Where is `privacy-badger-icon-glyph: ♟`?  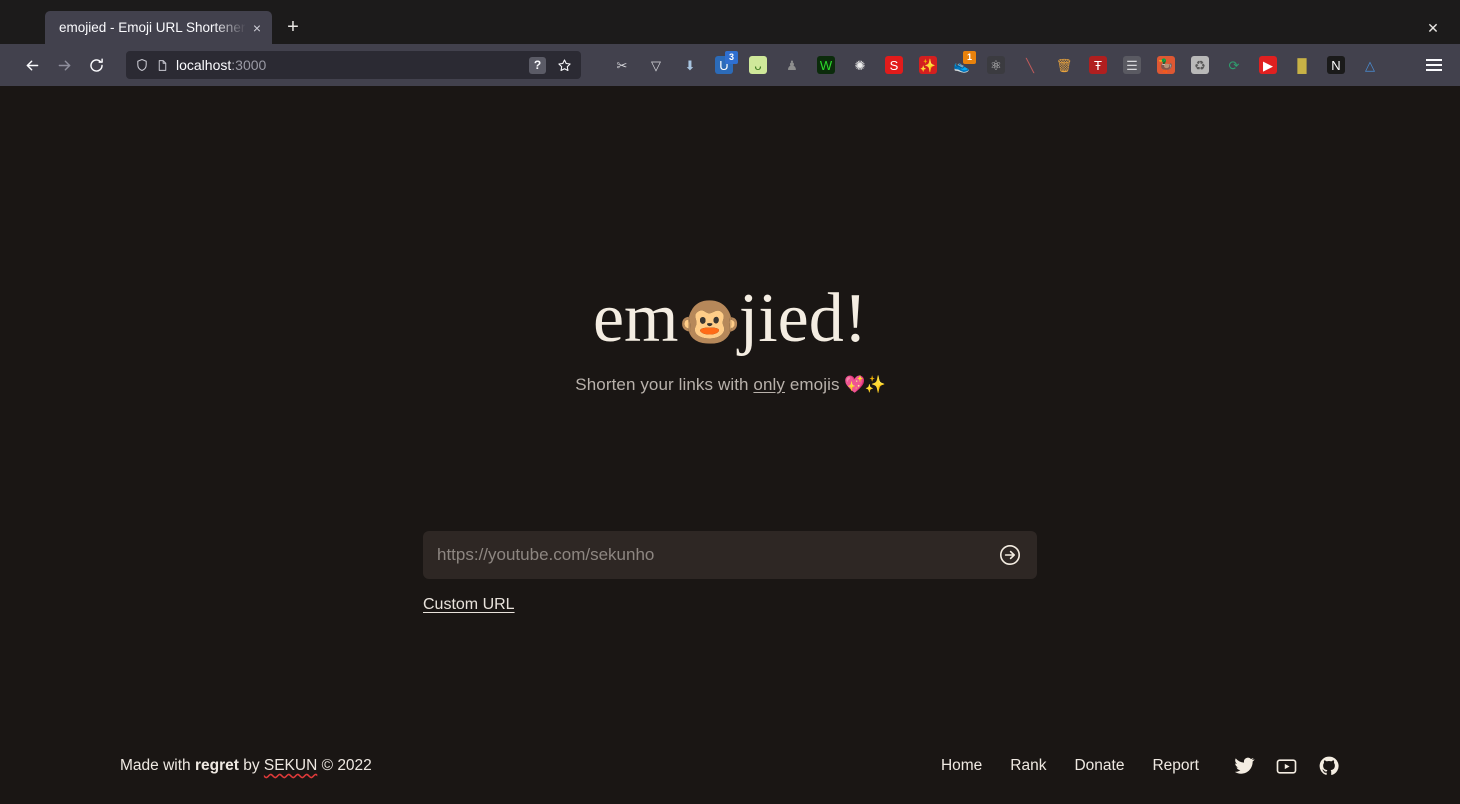 privacy-badger-icon-glyph: ♟ is located at coordinates (792, 65).